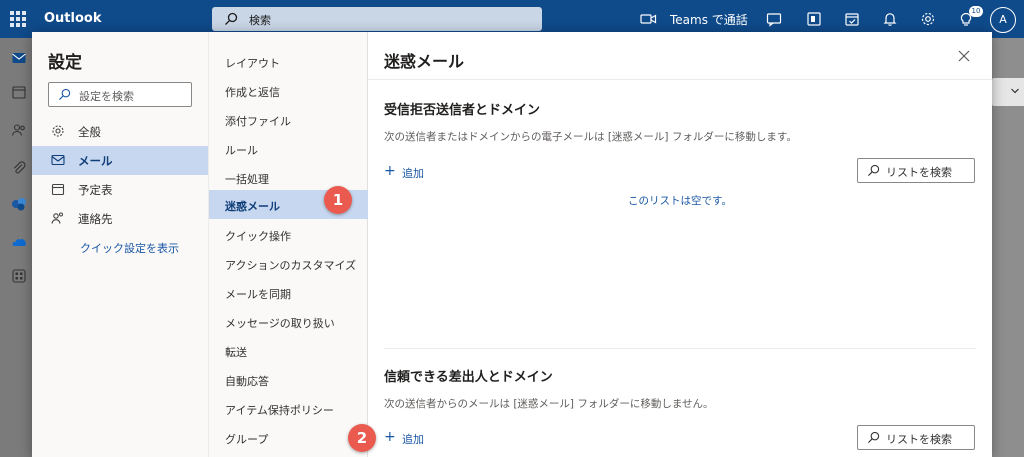 This screenshot has height=457, width=1024. What do you see at coordinates (252, 92) in the screenshot?
I see `subcategory-label: 作成と返信` at bounding box center [252, 92].